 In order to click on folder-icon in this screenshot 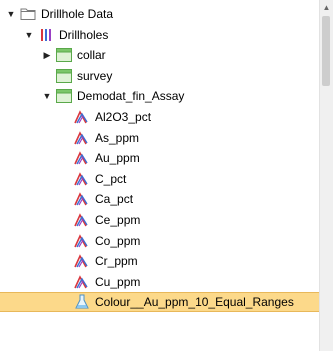, I will do `click(28, 14)`.